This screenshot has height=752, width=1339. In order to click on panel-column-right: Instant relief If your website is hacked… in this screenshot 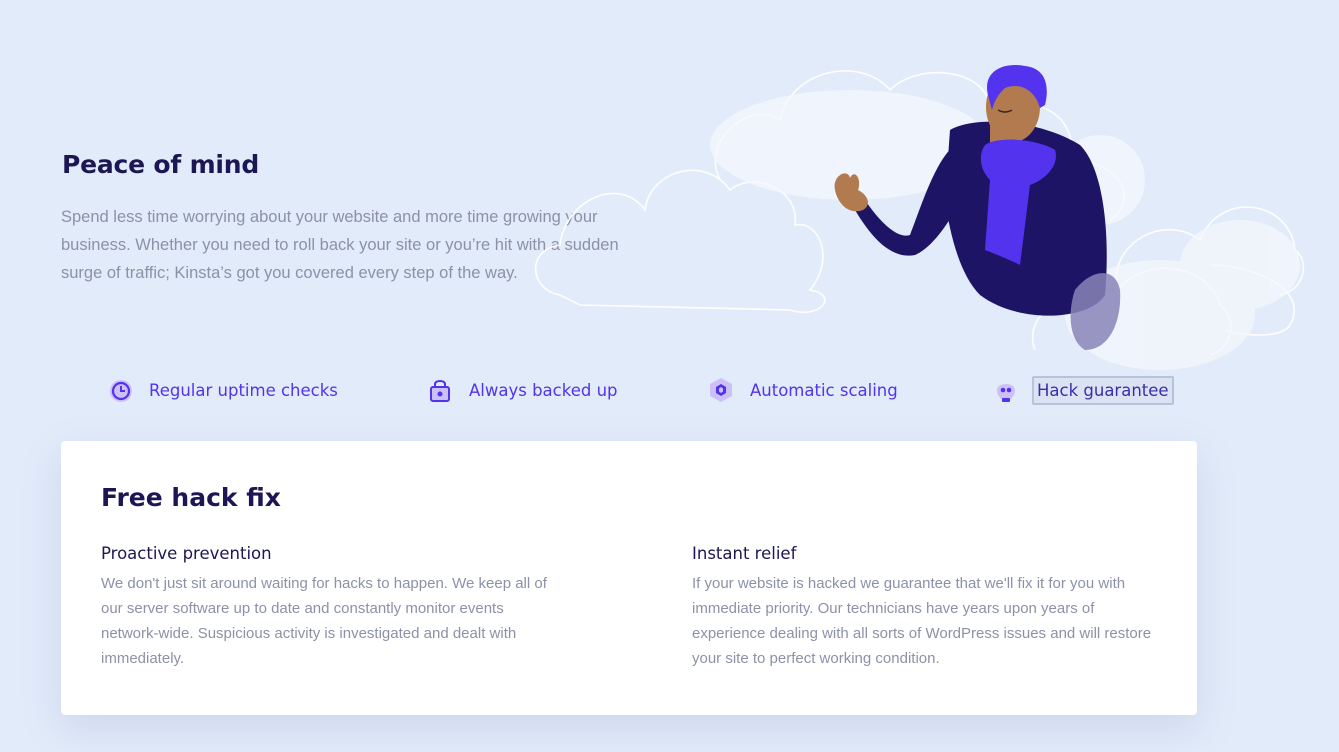, I will do `click(922, 607)`.